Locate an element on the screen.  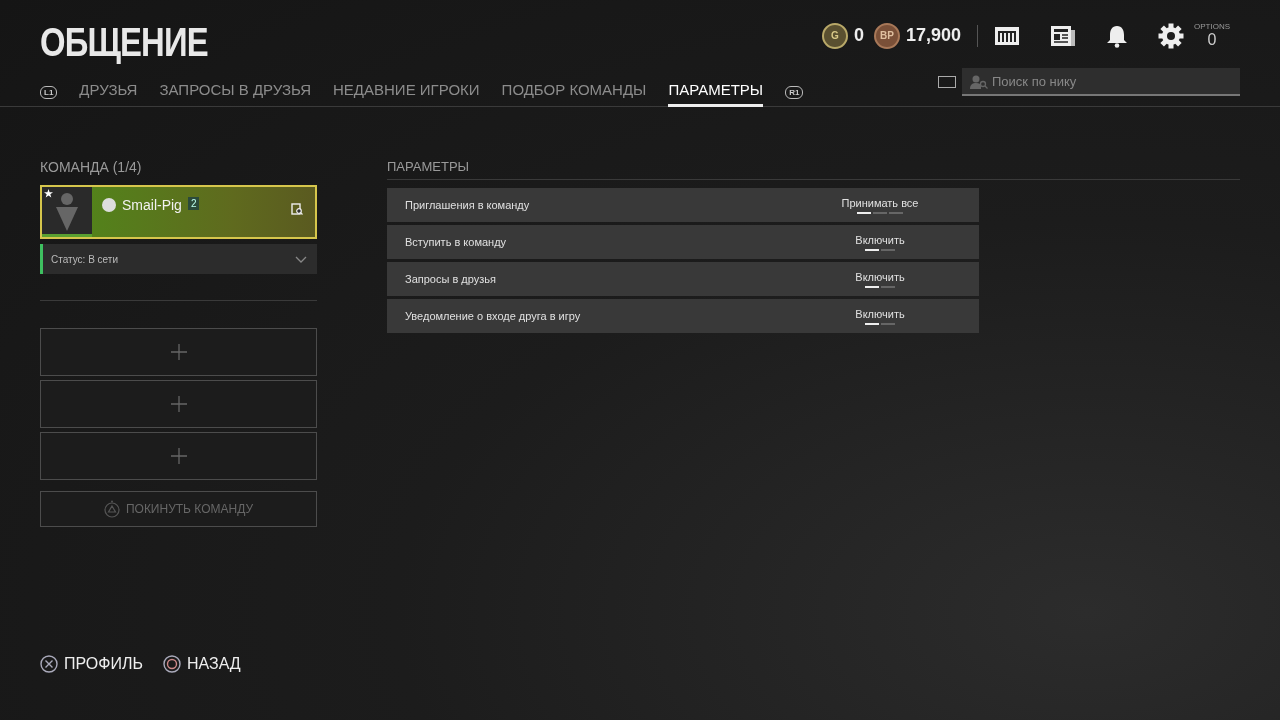
footer-action: ПРОФИЛЬ is located at coordinates (91, 664).